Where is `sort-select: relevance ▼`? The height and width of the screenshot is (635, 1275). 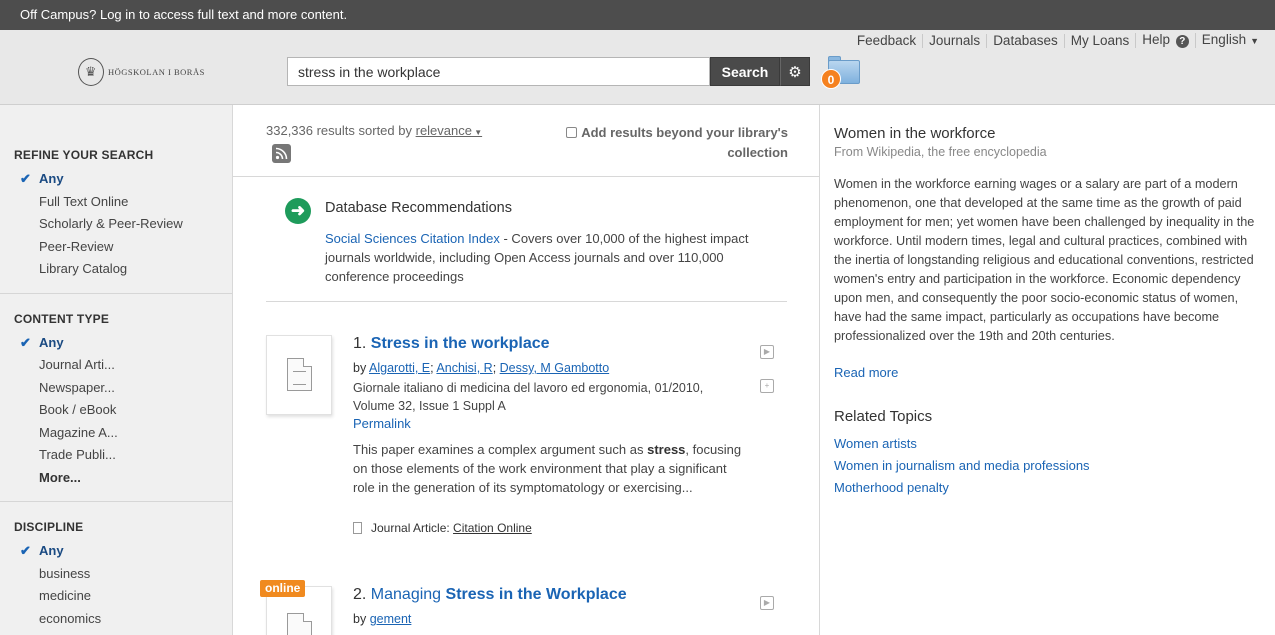
sort-select: relevance ▼ is located at coordinates (449, 130).